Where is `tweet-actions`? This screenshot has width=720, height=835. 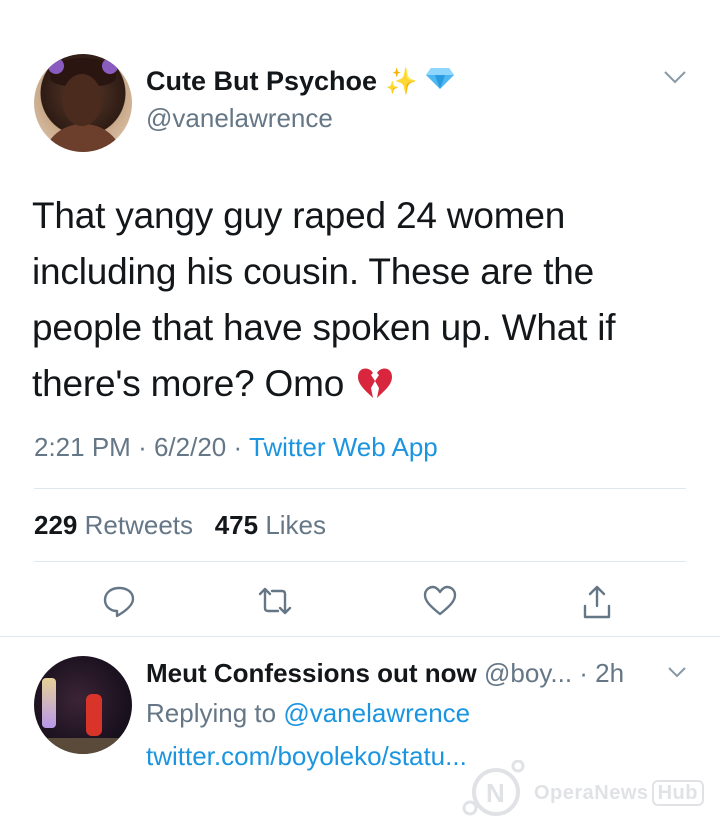 tweet-actions is located at coordinates (360, 604).